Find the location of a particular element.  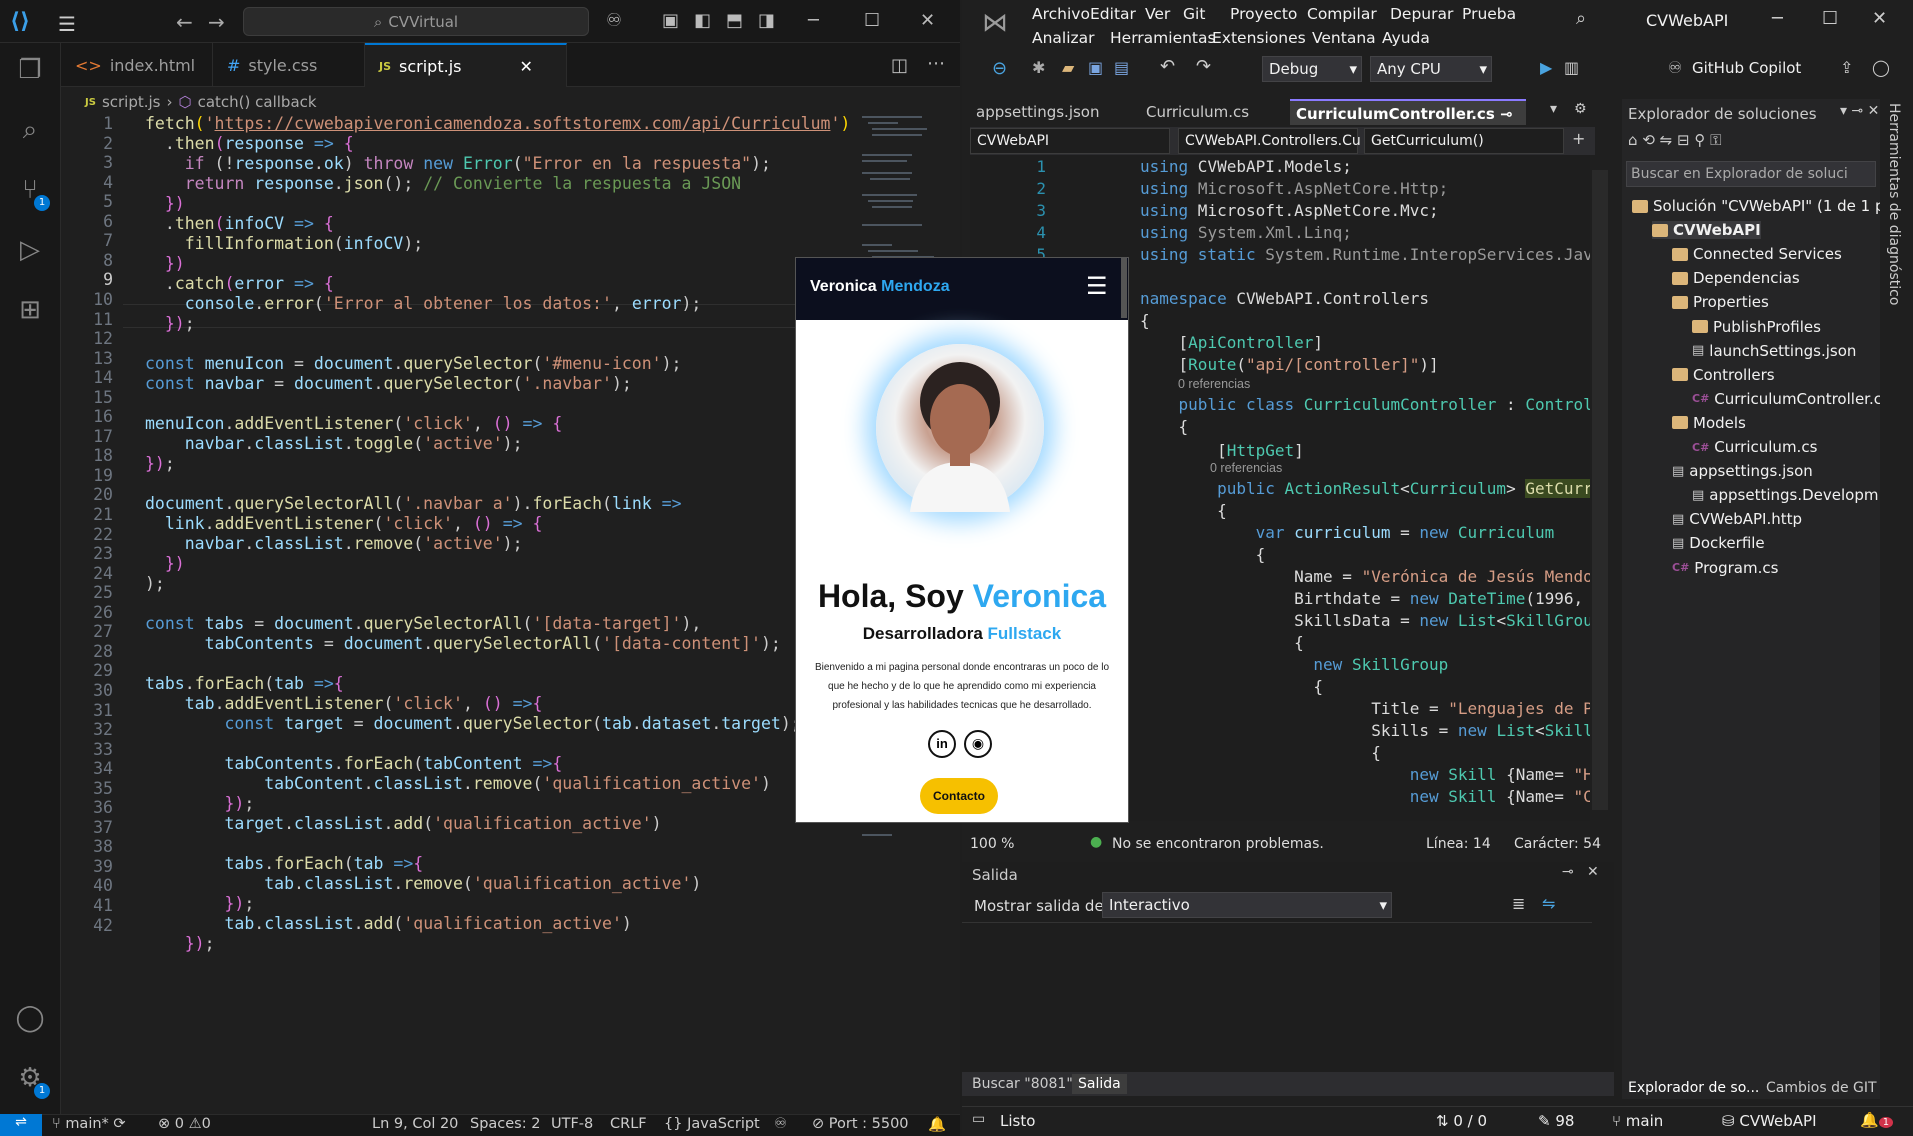

run-debug-icon: ▷ is located at coordinates (30, 251).